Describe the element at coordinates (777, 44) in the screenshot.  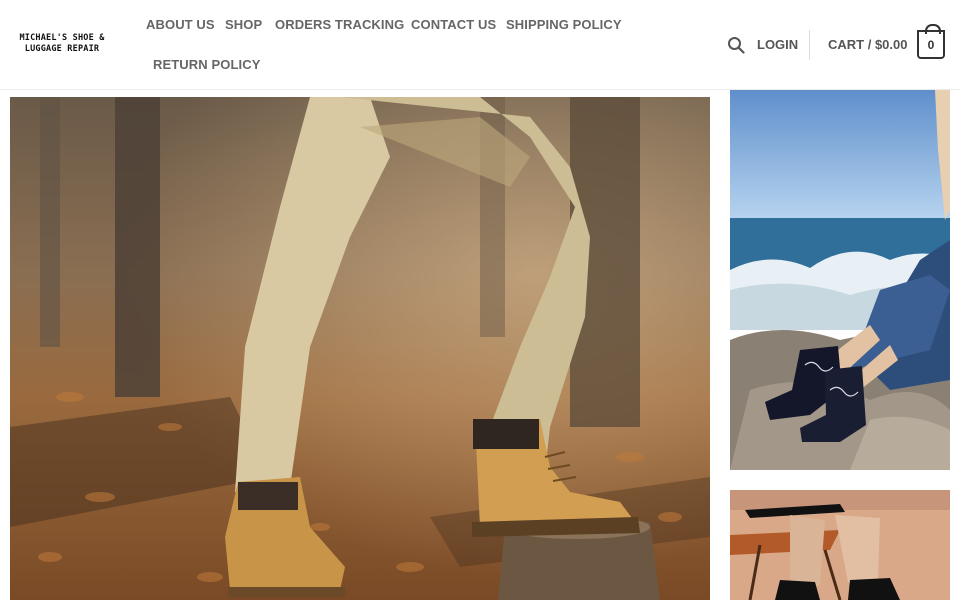
I see `login-link: LOGIN` at that location.